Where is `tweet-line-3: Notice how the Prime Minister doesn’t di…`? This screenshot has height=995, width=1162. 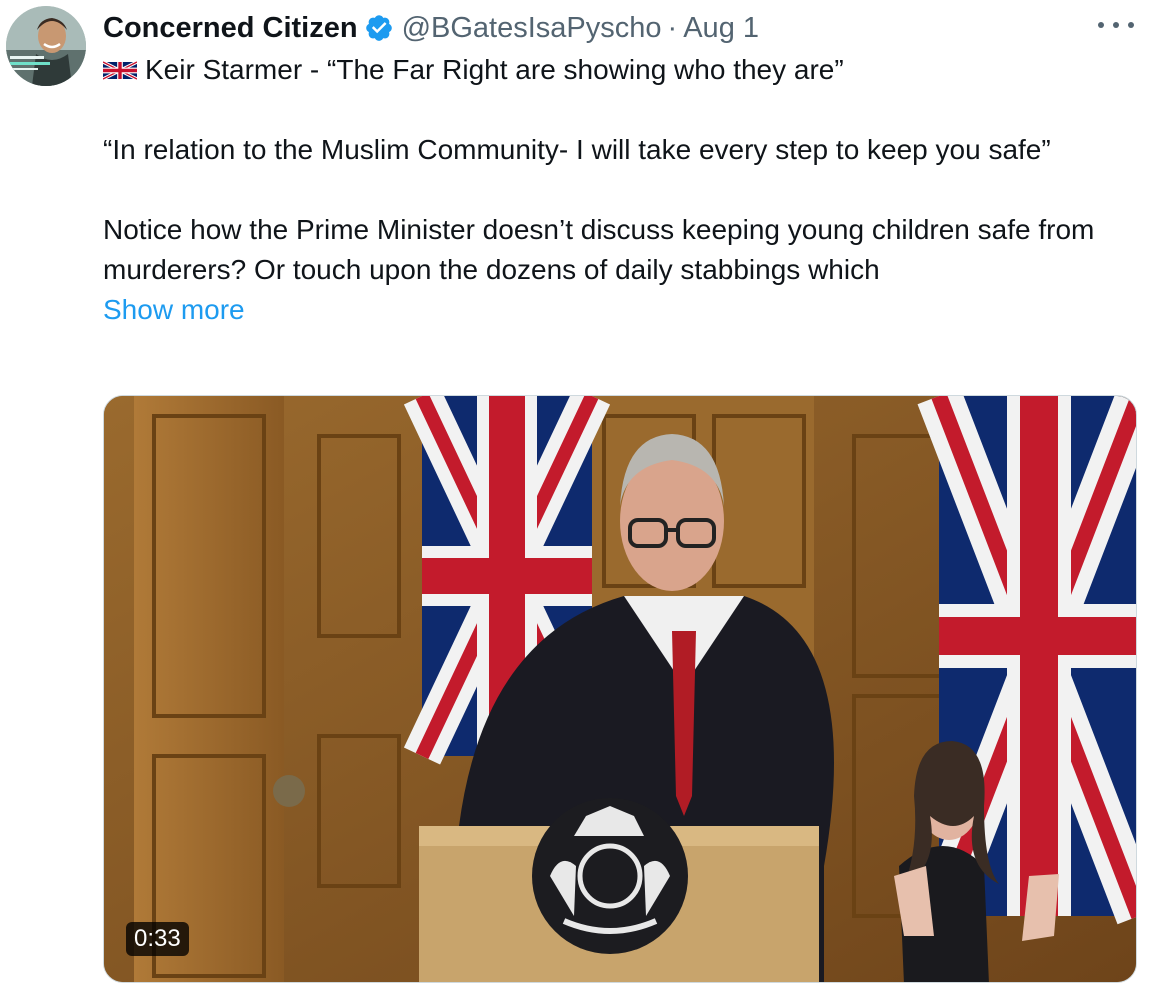 tweet-line-3: Notice how the Prime Minister doesn’t di… is located at coordinates (599, 249).